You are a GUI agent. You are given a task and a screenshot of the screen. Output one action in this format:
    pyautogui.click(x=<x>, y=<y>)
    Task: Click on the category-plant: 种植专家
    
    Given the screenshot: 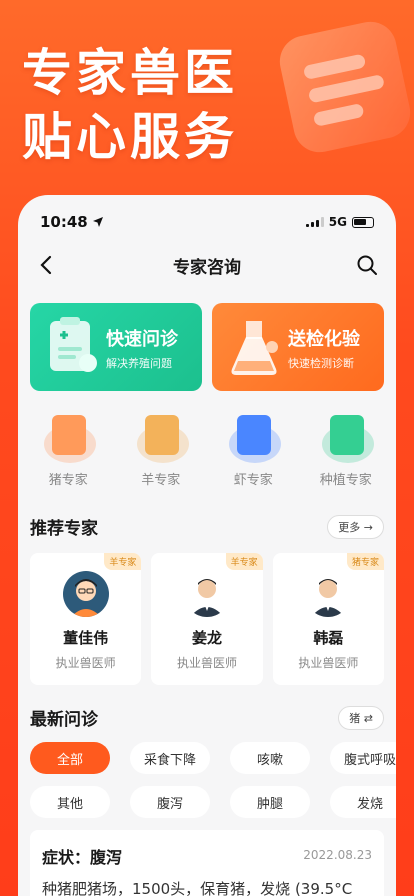 What is the action you would take?
    pyautogui.click(x=346, y=450)
    